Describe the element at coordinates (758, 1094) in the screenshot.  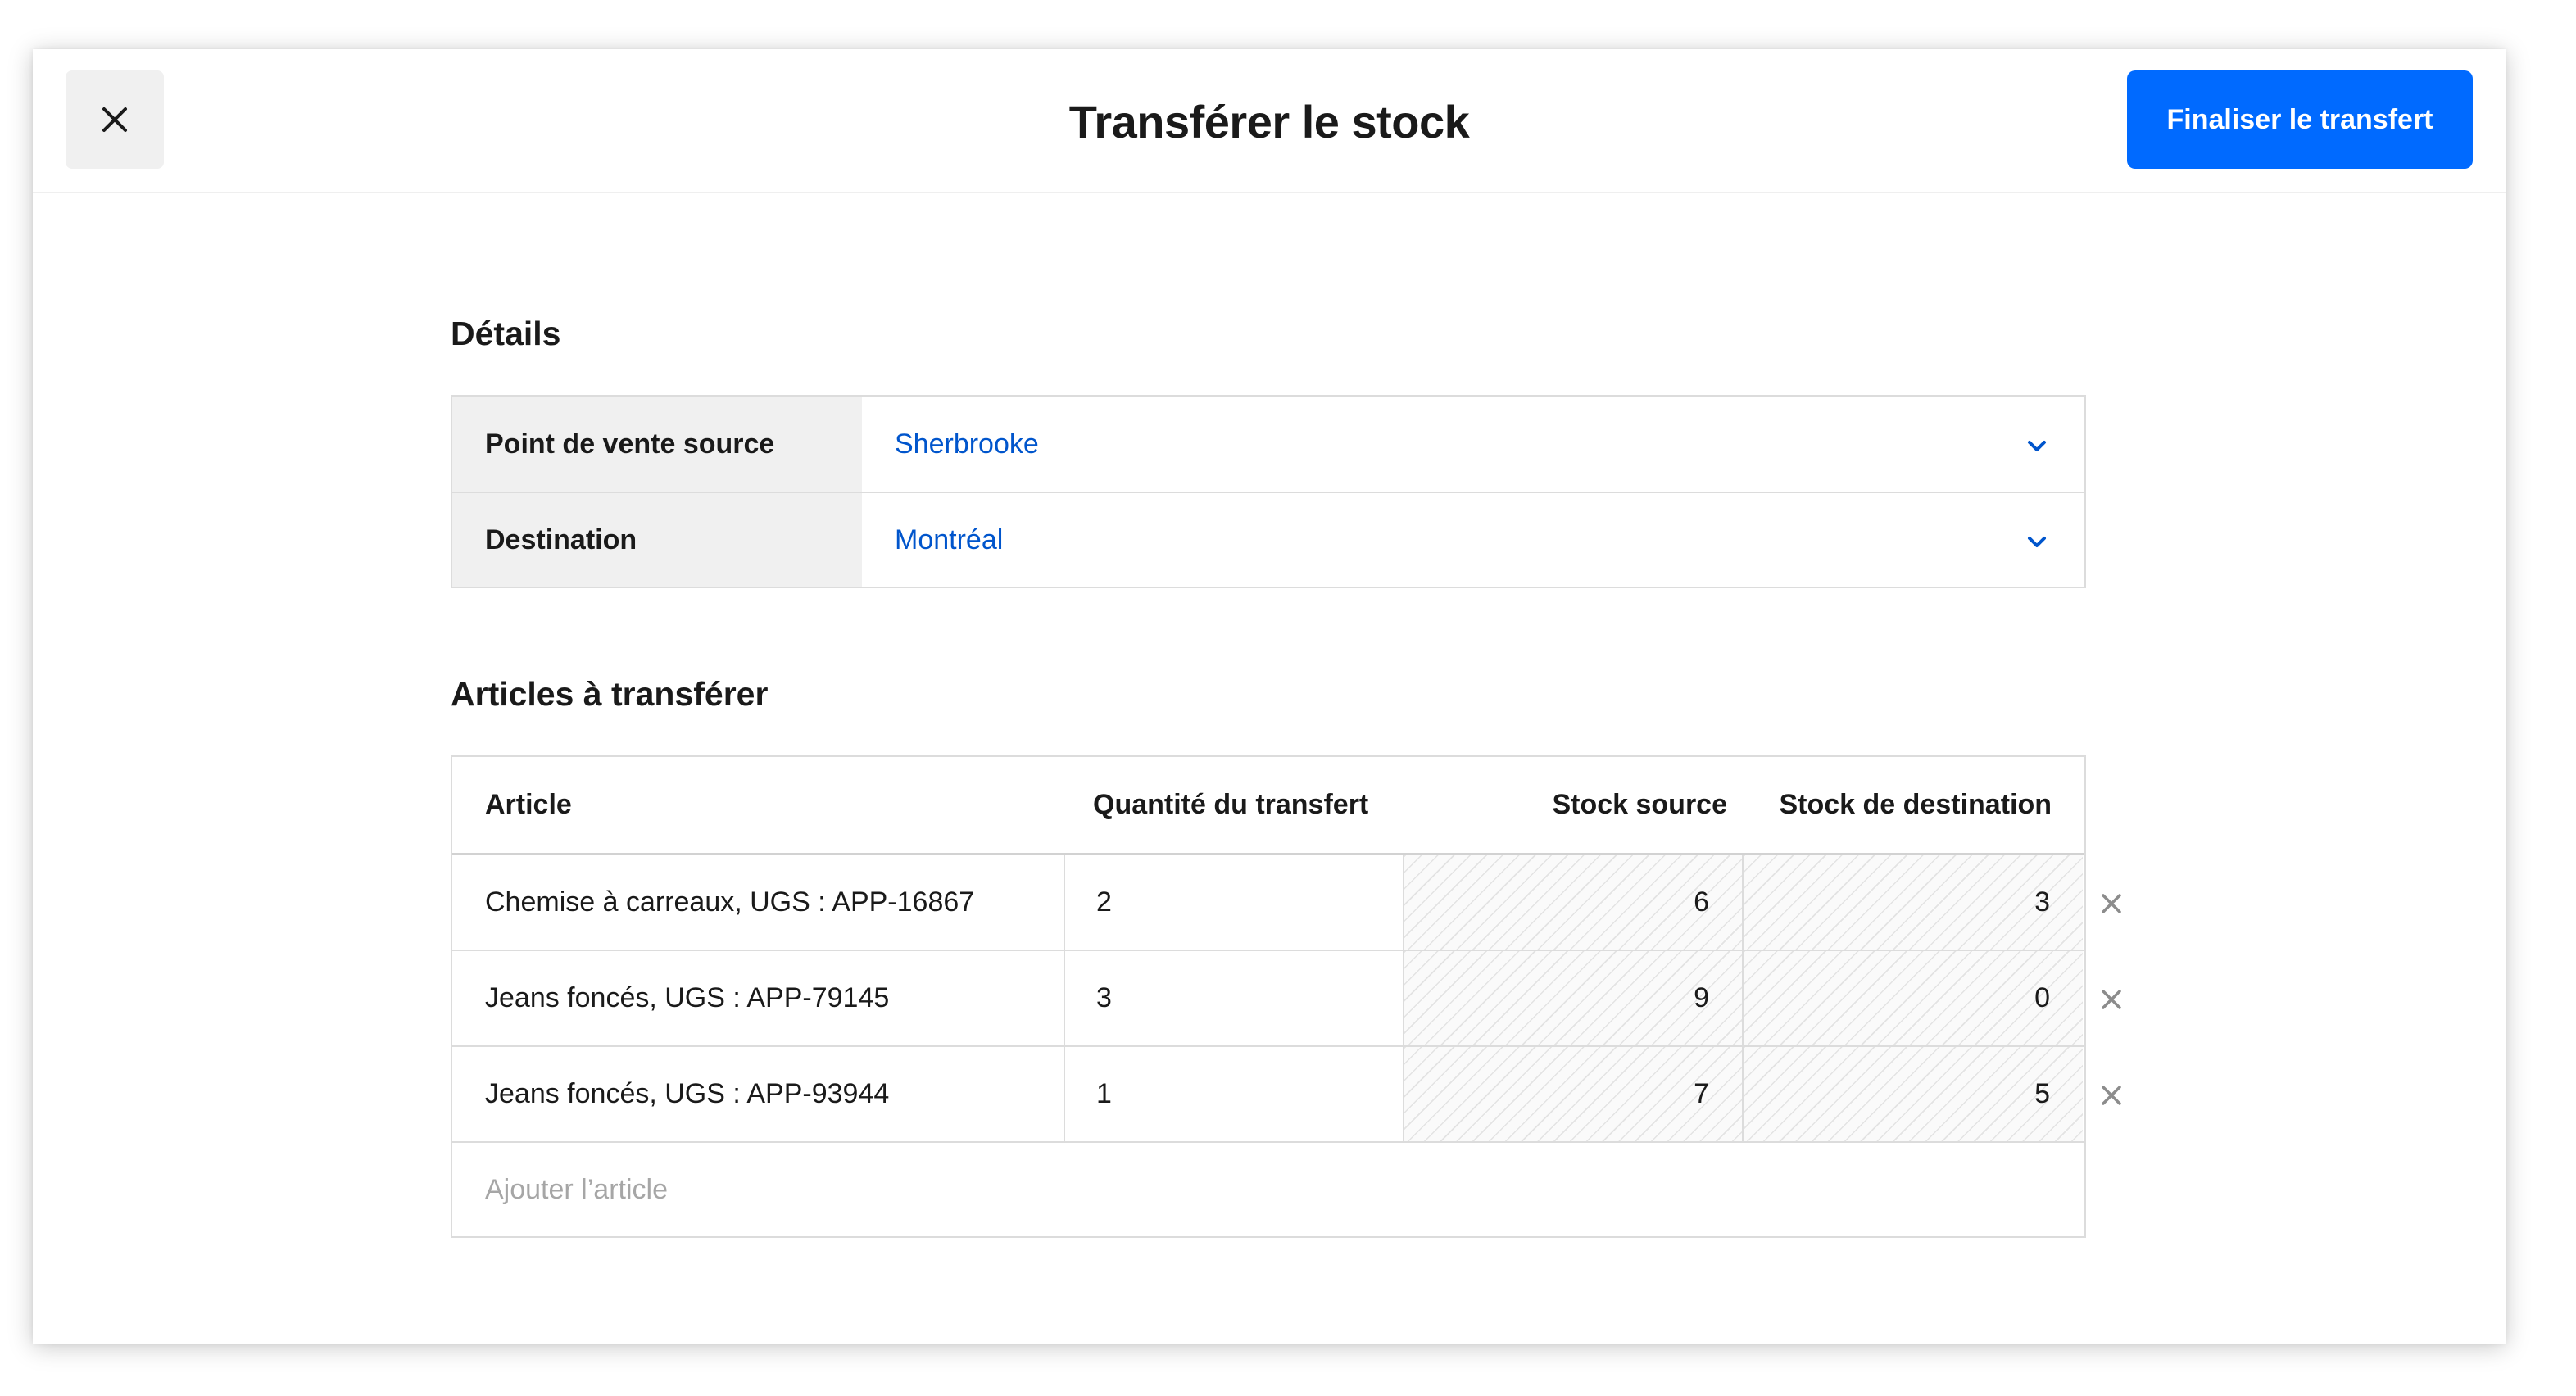
I see `article-cell: Jeans foncés, UGS : APP-93944` at that location.